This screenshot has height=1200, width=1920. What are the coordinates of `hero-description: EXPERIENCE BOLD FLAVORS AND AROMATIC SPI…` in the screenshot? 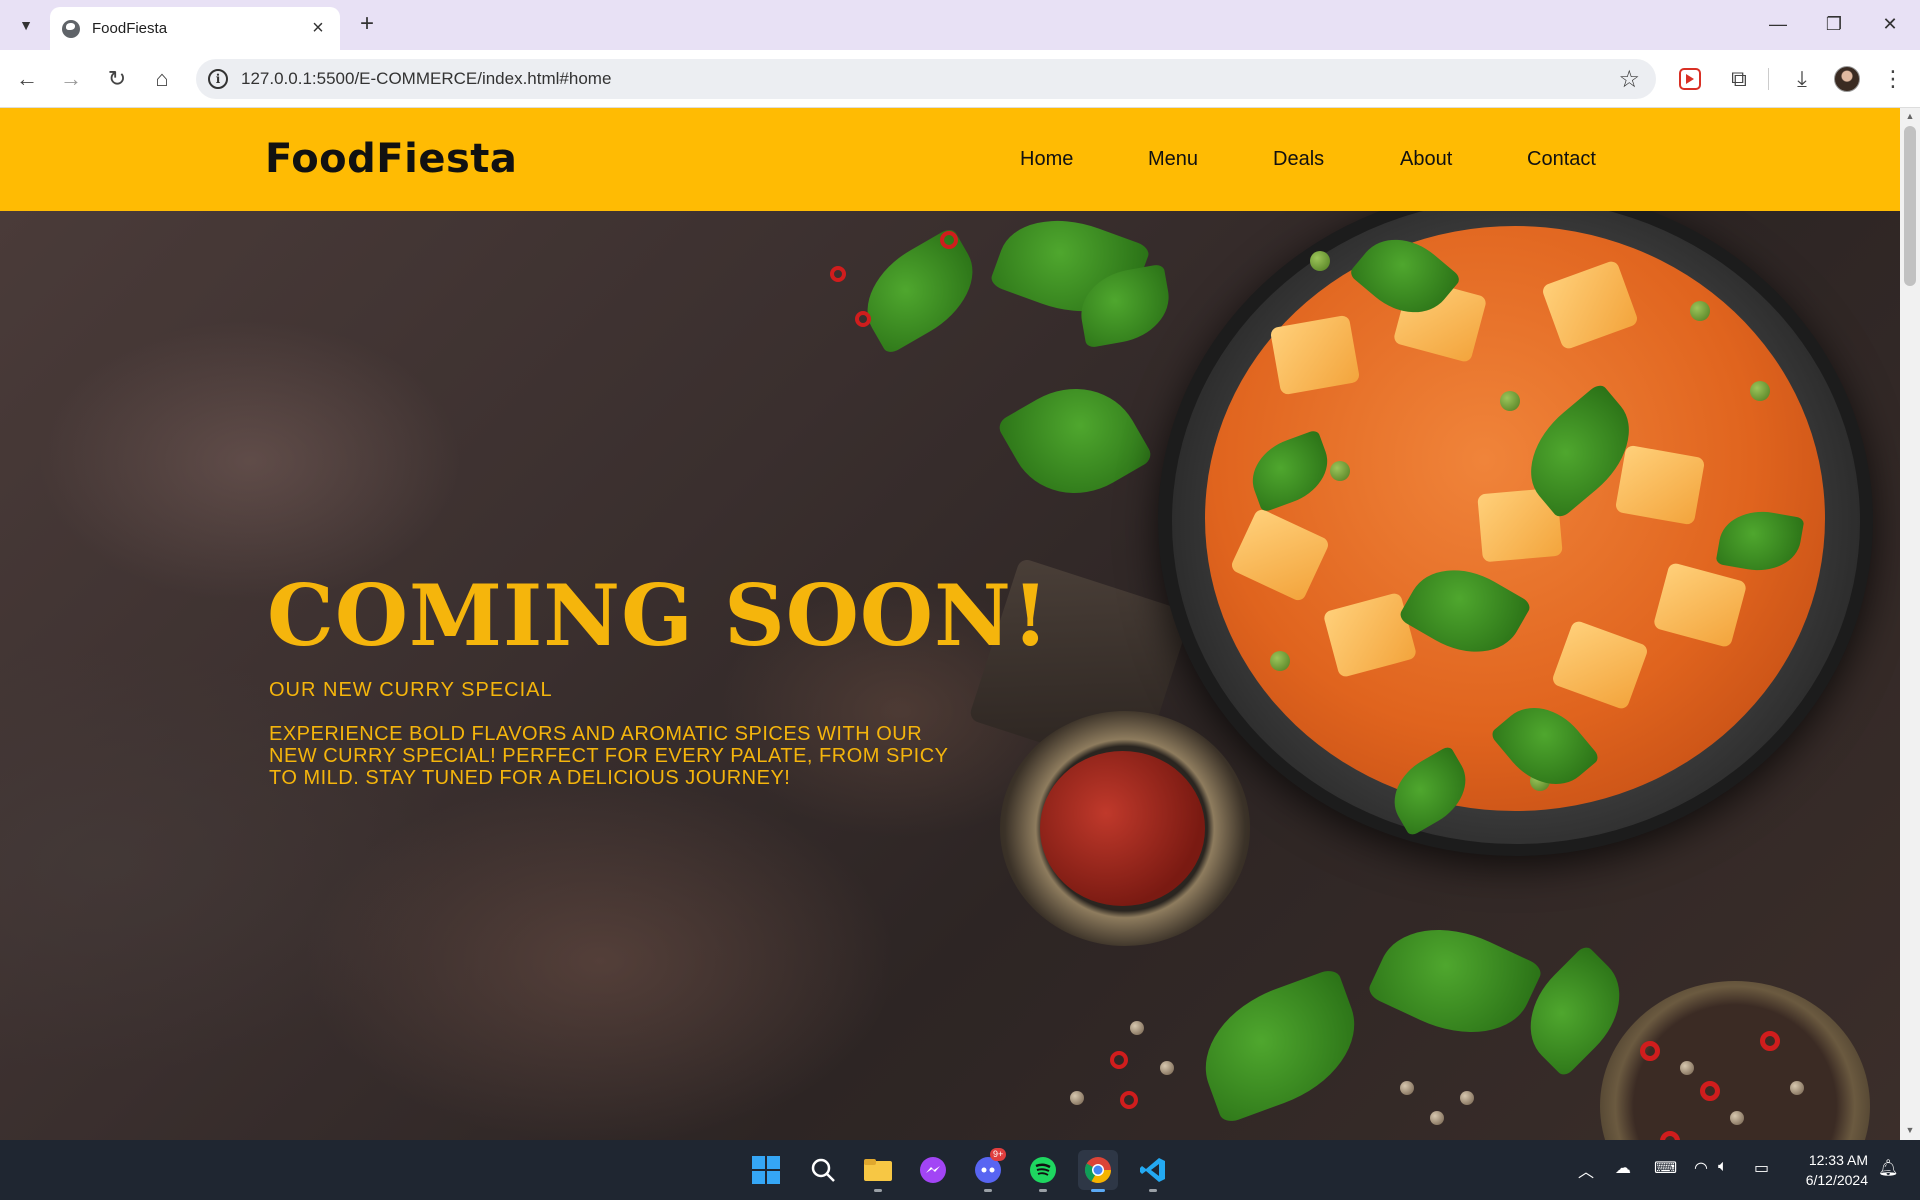 It's located at (609, 756).